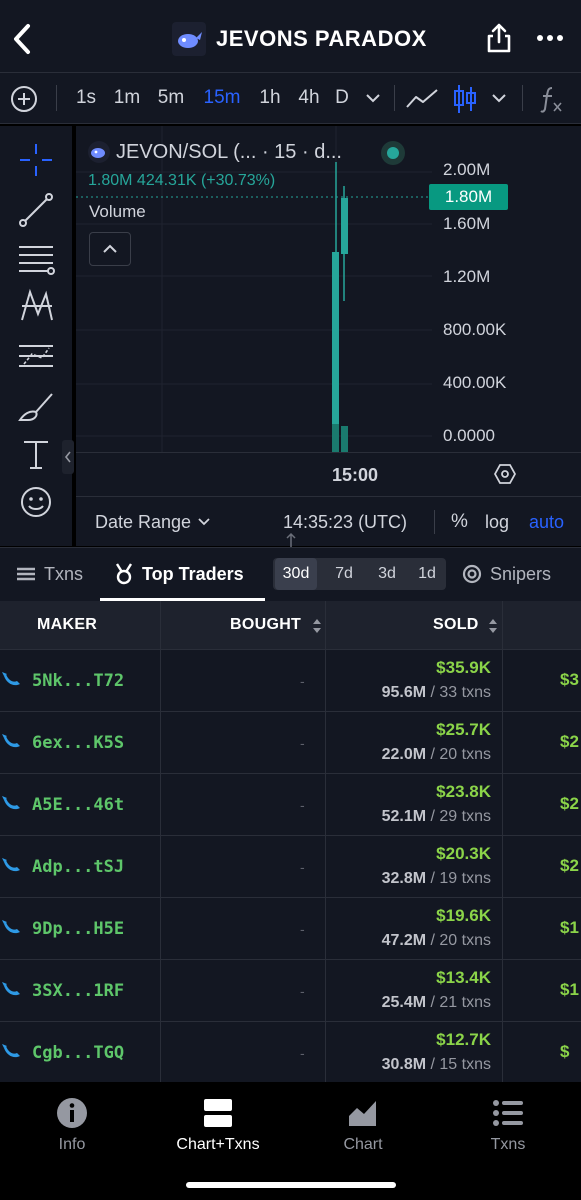  What do you see at coordinates (24, 99) in the screenshot?
I see `add-indicator-icon` at bounding box center [24, 99].